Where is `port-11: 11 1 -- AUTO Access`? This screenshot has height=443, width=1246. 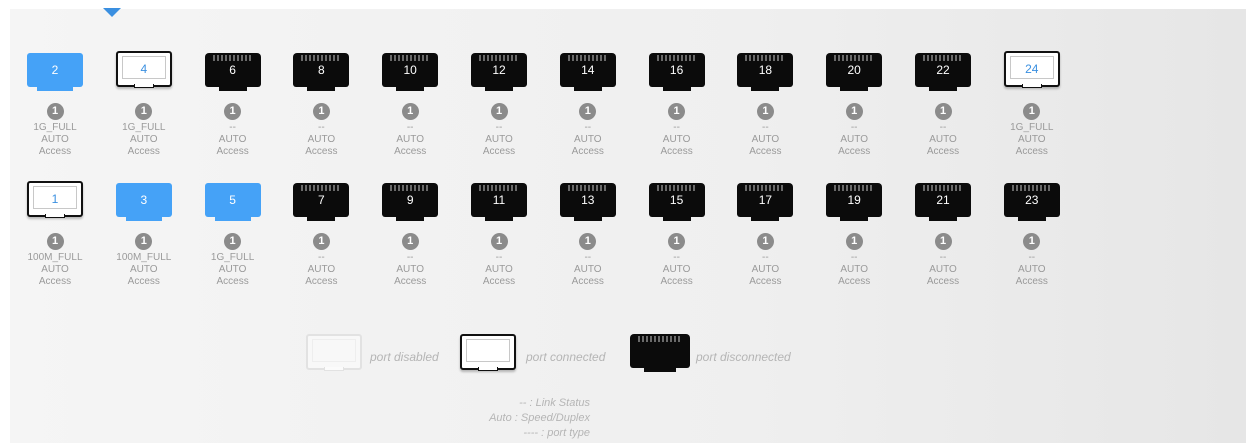 port-11: 11 1 -- AUTO Access is located at coordinates (499, 234).